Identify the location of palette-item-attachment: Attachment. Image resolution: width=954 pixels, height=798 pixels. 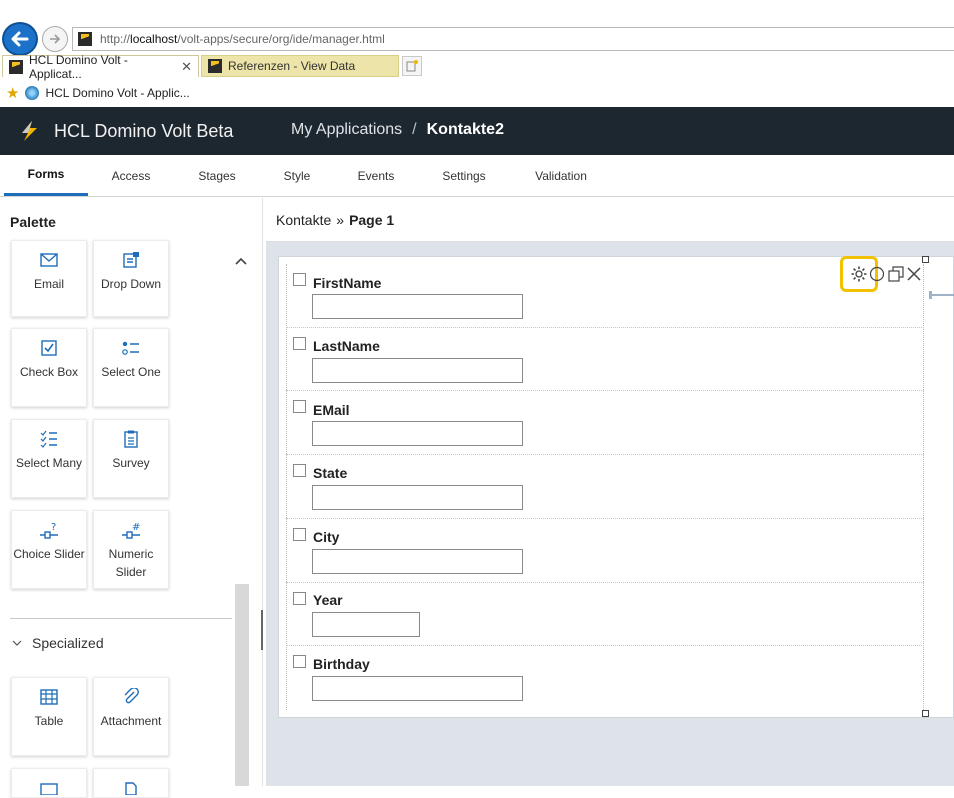
(131, 716).